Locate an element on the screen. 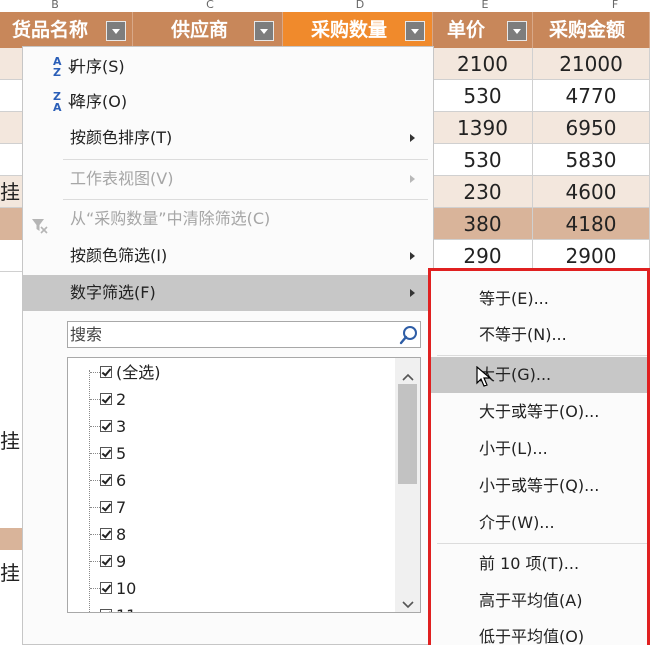  sheet-view-label: 工作表视图(V) is located at coordinates (122, 178).